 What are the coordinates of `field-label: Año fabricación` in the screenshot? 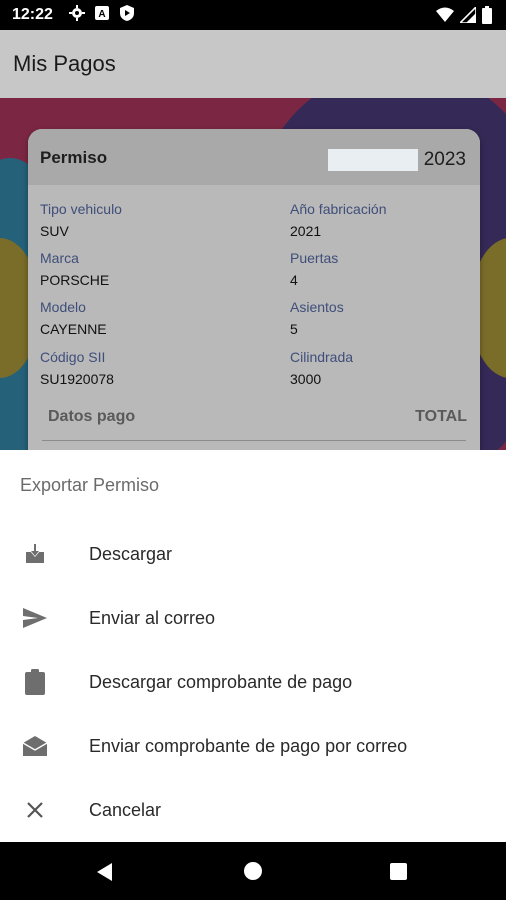 It's located at (338, 209).